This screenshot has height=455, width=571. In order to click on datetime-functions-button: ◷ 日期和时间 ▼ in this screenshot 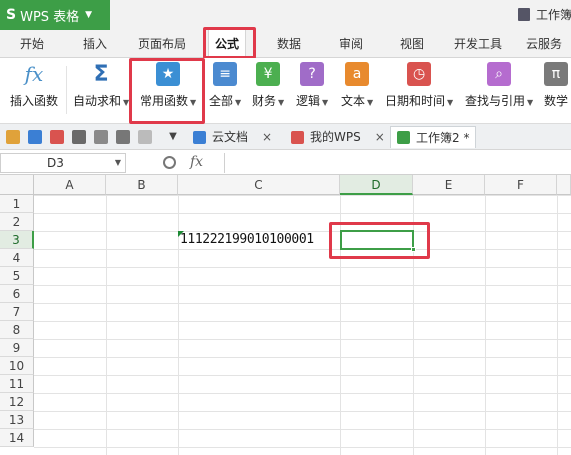, I will do `click(419, 85)`.